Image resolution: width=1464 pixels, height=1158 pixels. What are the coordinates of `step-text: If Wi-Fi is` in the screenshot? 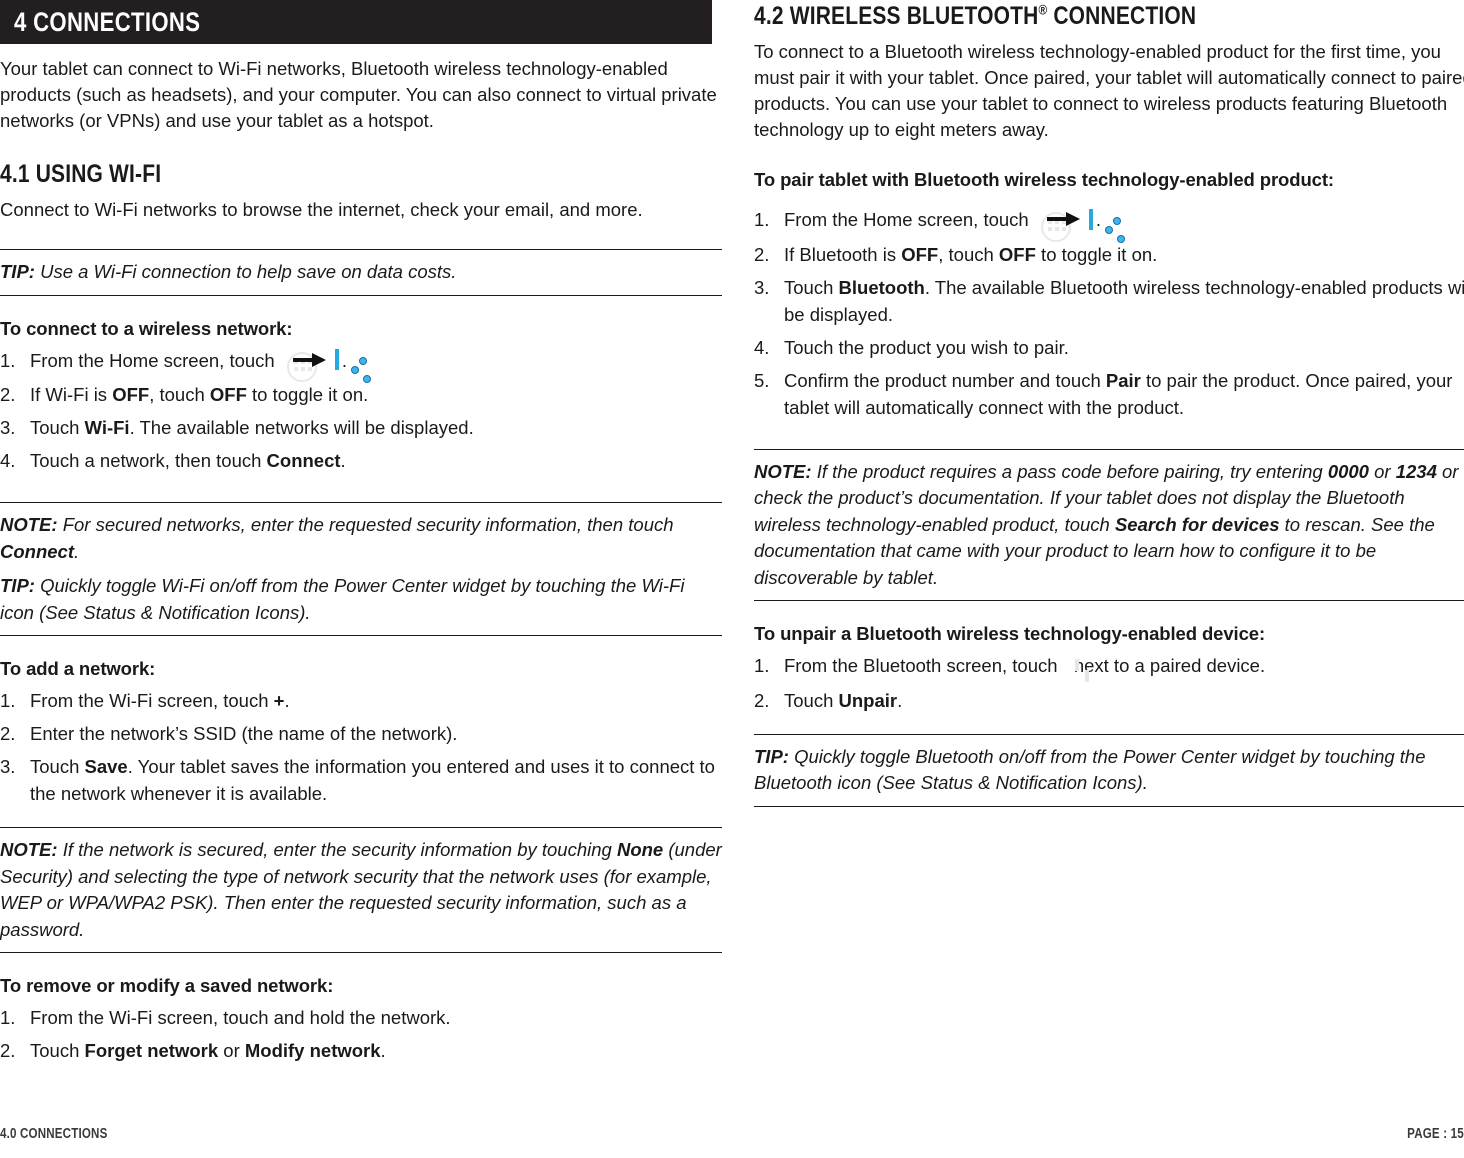 It's located at (71, 395).